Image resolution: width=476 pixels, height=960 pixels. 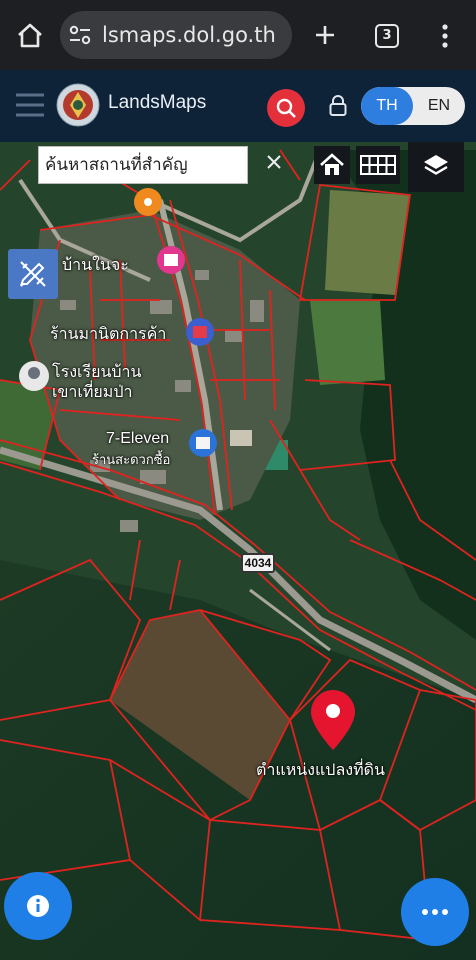 What do you see at coordinates (92, 391) in the screenshot?
I see `label-school-line2: เขาเที่ยมป่า` at bounding box center [92, 391].